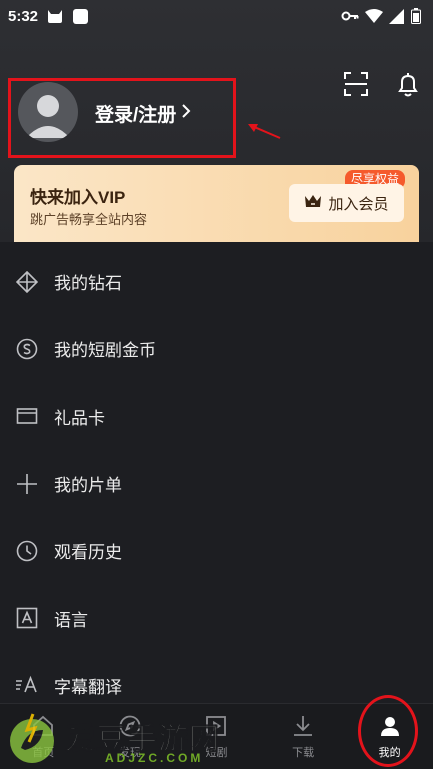  What do you see at coordinates (216, 348) in the screenshot?
I see `menu-item-coins: 我的短剧金币` at bounding box center [216, 348].